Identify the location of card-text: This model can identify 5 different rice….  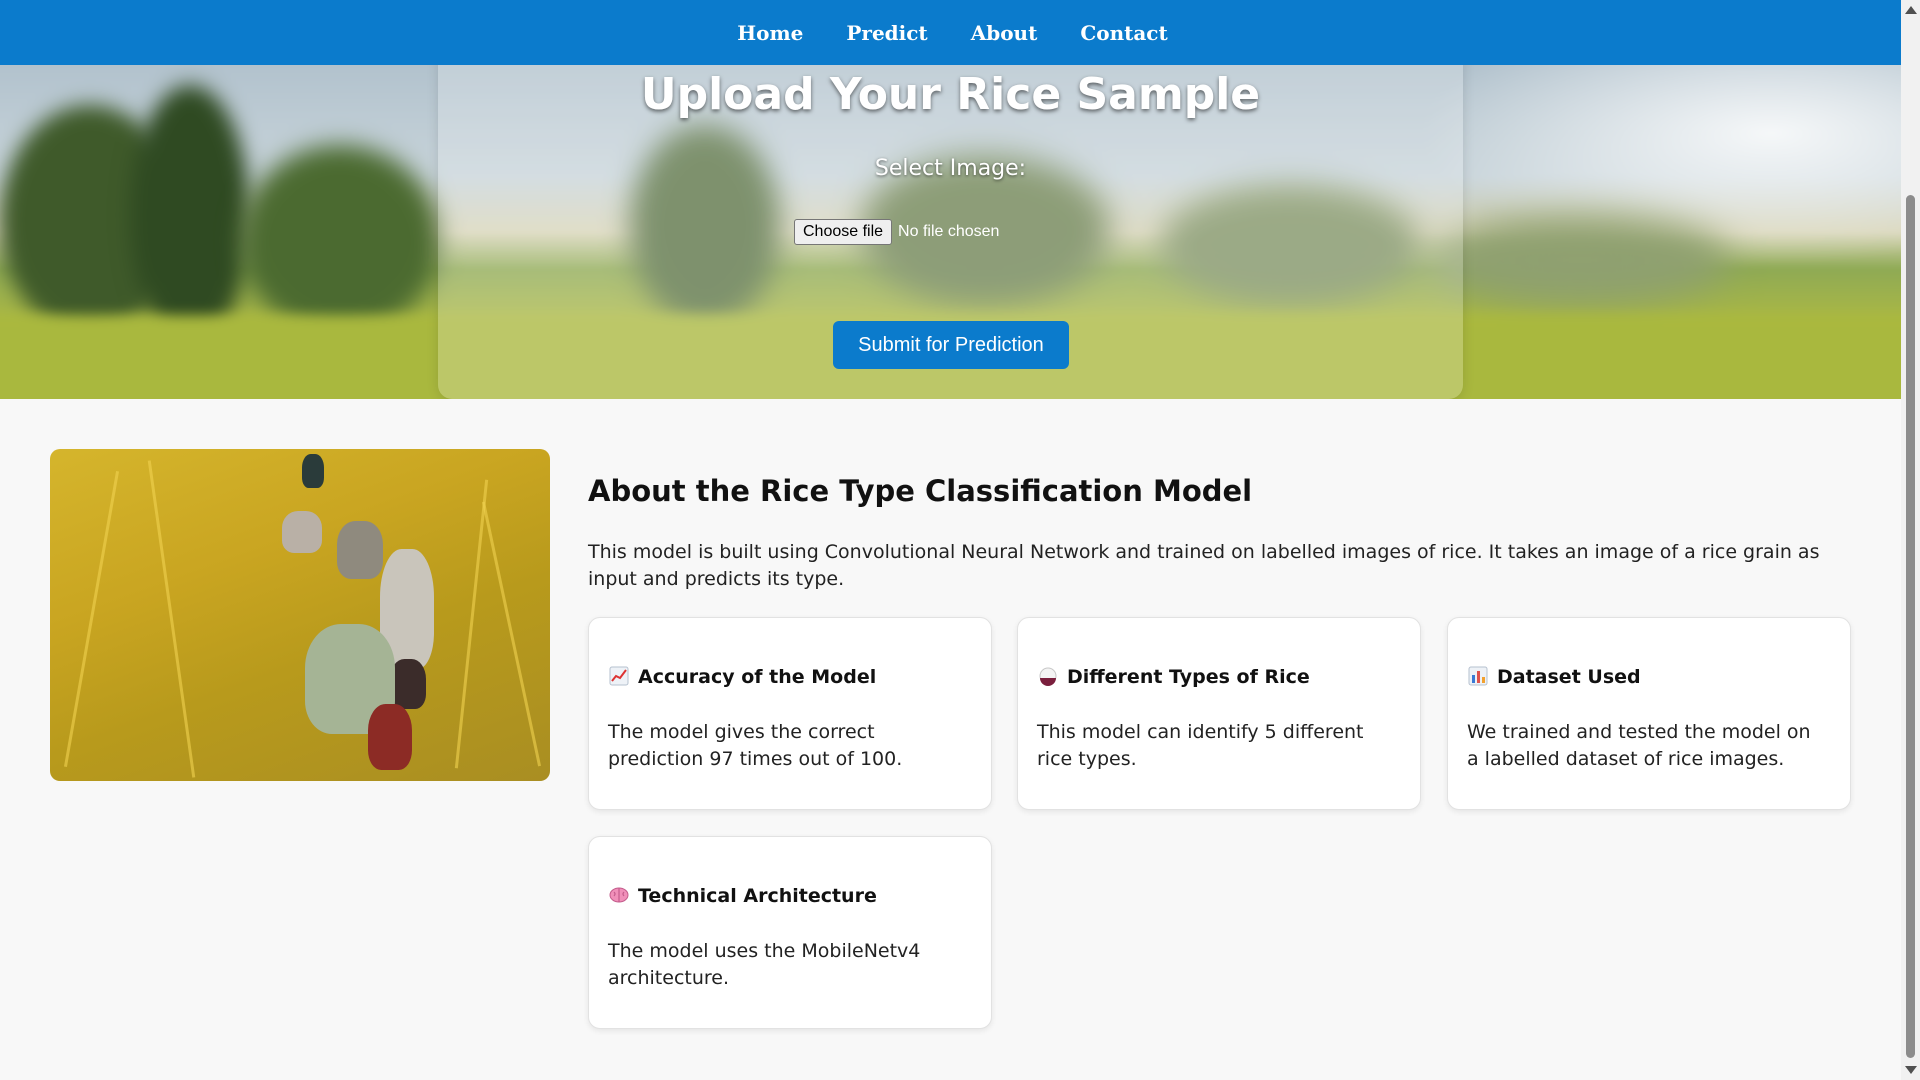
(1200, 745).